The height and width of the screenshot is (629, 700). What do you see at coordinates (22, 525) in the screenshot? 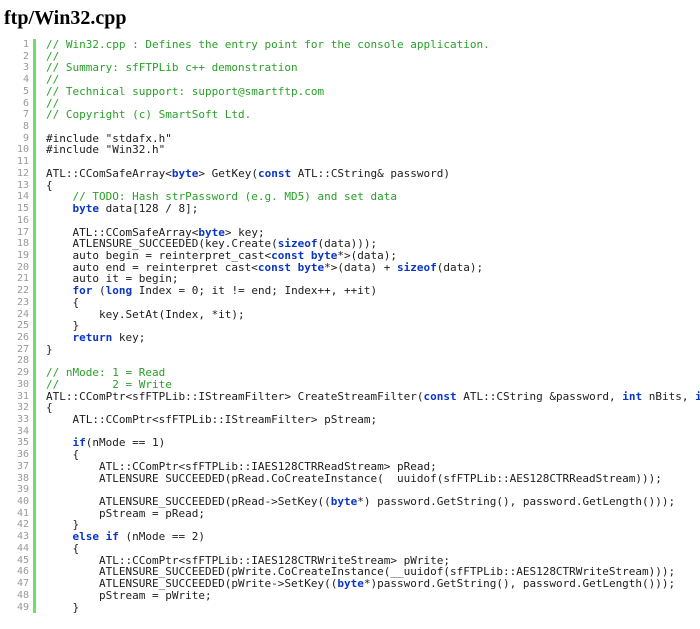
I see `line-number: 42` at bounding box center [22, 525].